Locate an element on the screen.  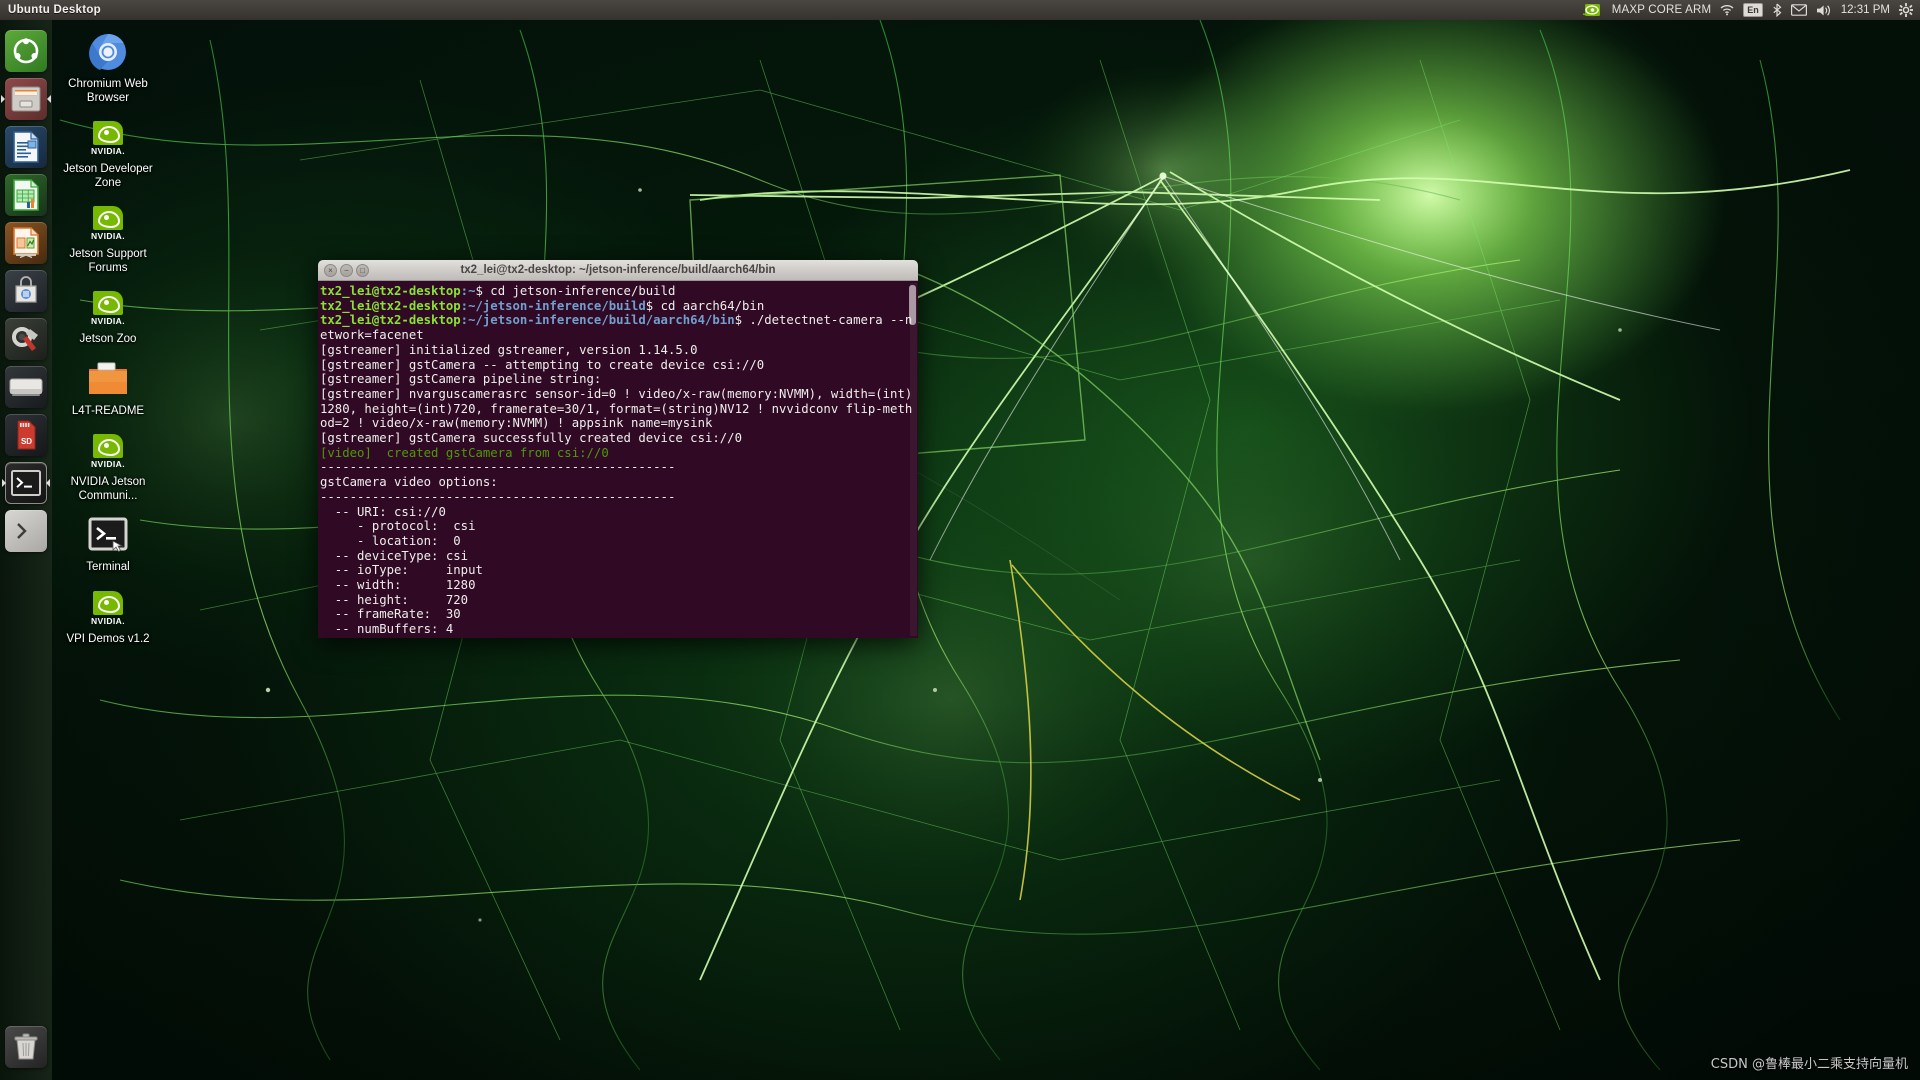
terminal-line: [gstreamer] gstCamera pipeline string: is located at coordinates (616, 379).